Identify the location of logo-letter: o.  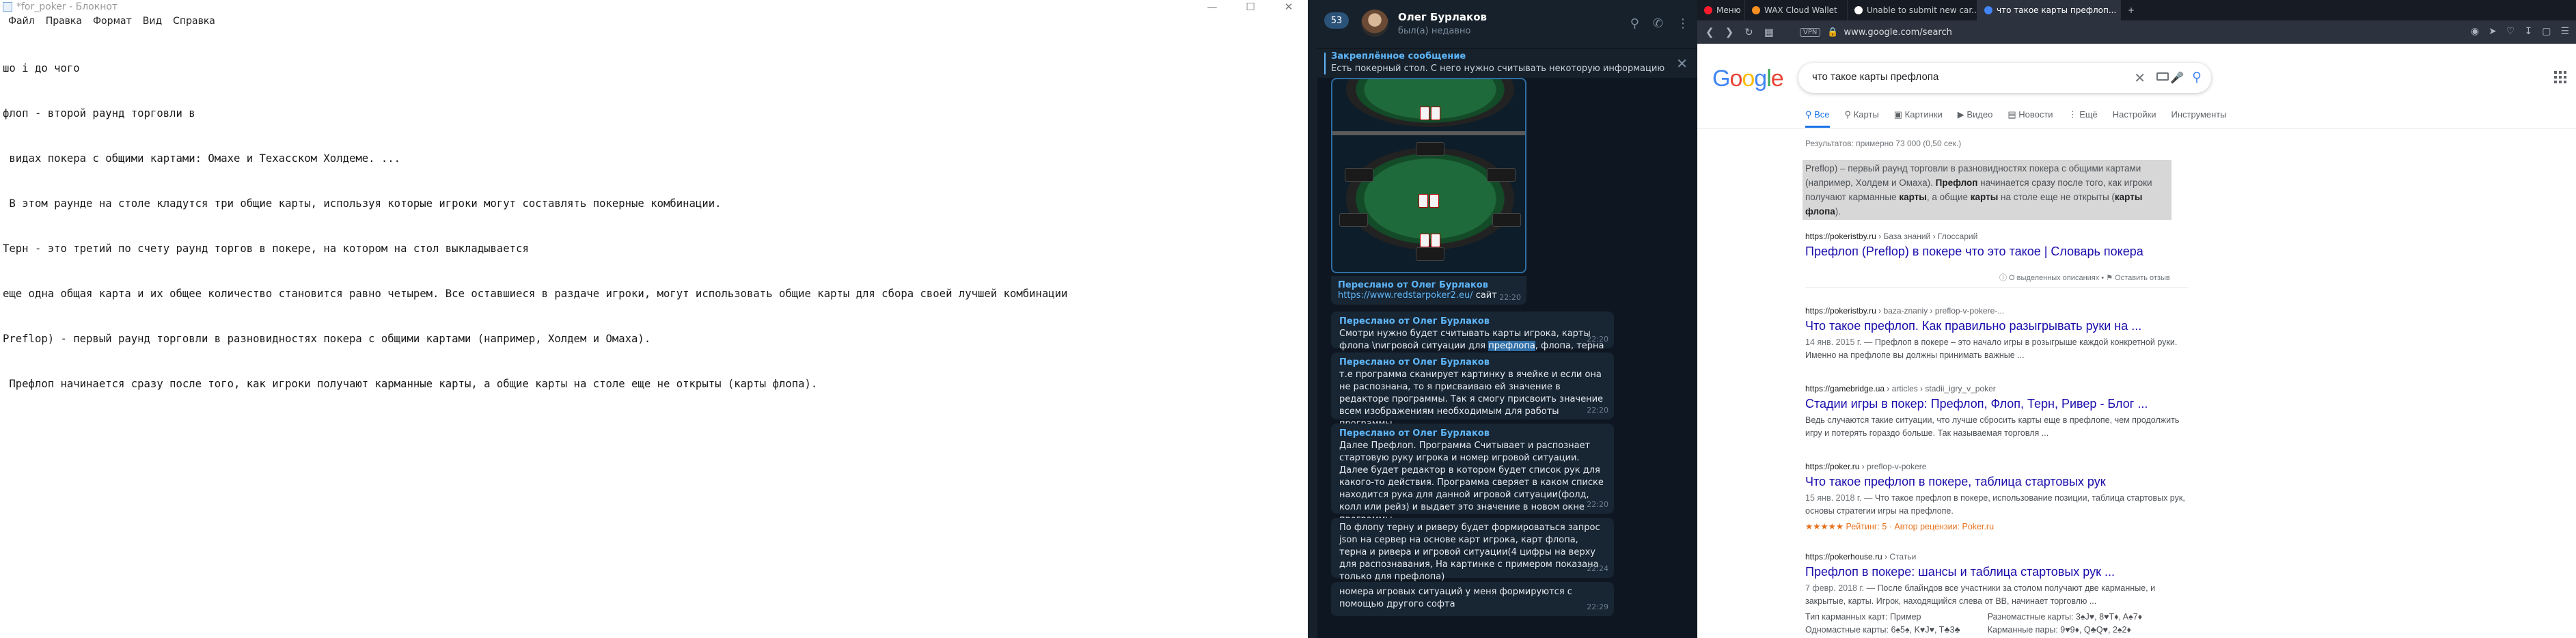
(1735, 79).